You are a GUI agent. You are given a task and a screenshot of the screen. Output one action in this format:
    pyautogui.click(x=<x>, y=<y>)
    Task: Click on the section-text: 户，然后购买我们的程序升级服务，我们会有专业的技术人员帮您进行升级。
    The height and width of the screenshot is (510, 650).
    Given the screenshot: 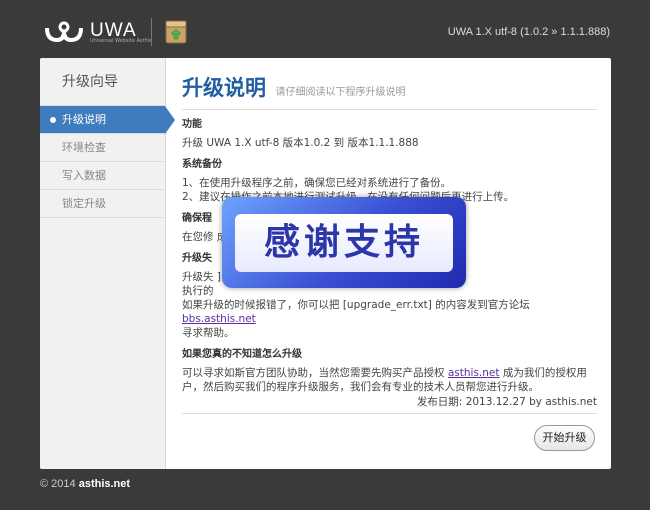 What is the action you would take?
    pyautogui.click(x=360, y=387)
    